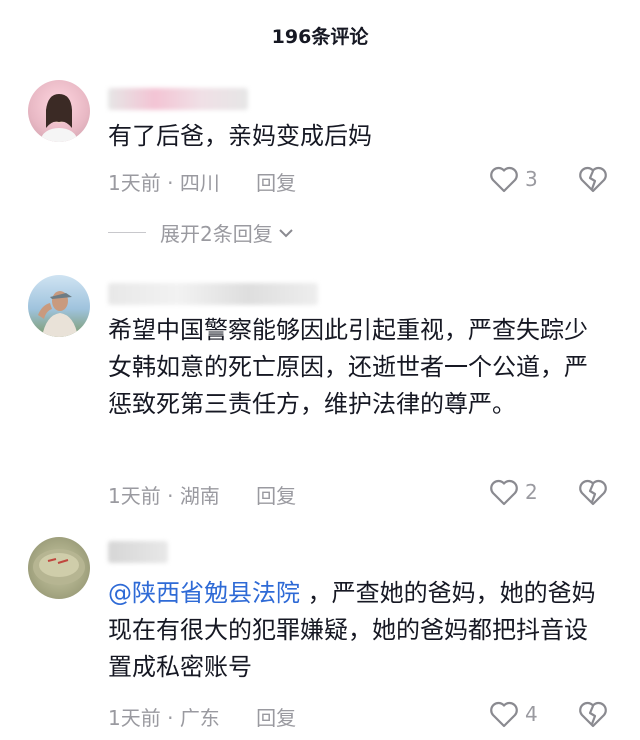 The height and width of the screenshot is (740, 640). I want to click on like-button: 2, so click(513, 492).